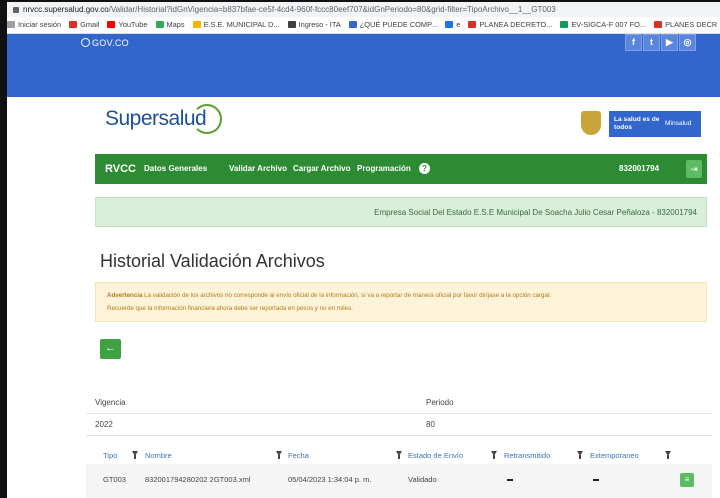  What do you see at coordinates (691, 24) in the screenshot?
I see `bookmark-label: PLANES DECR` at bounding box center [691, 24].